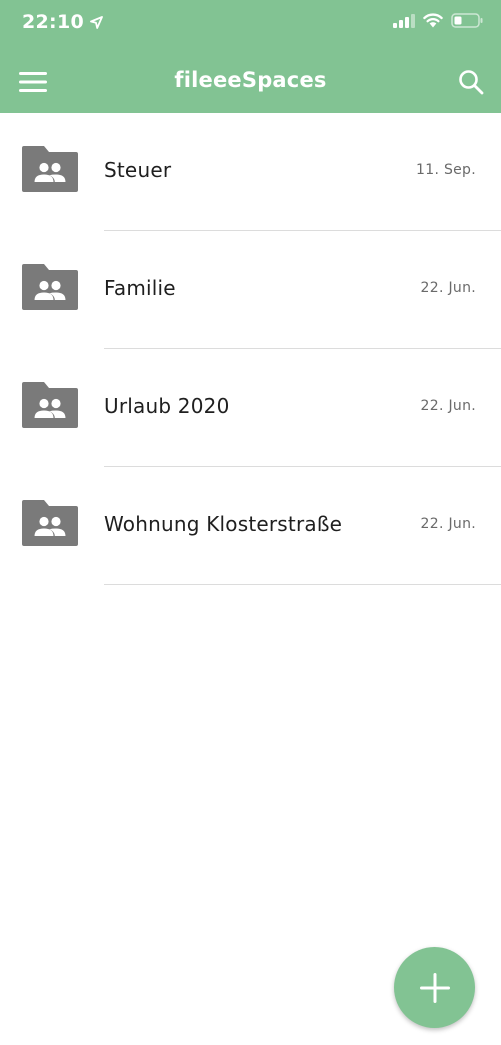 The height and width of the screenshot is (1045, 501). What do you see at coordinates (404, 20) in the screenshot?
I see `cellular-signal-icon` at bounding box center [404, 20].